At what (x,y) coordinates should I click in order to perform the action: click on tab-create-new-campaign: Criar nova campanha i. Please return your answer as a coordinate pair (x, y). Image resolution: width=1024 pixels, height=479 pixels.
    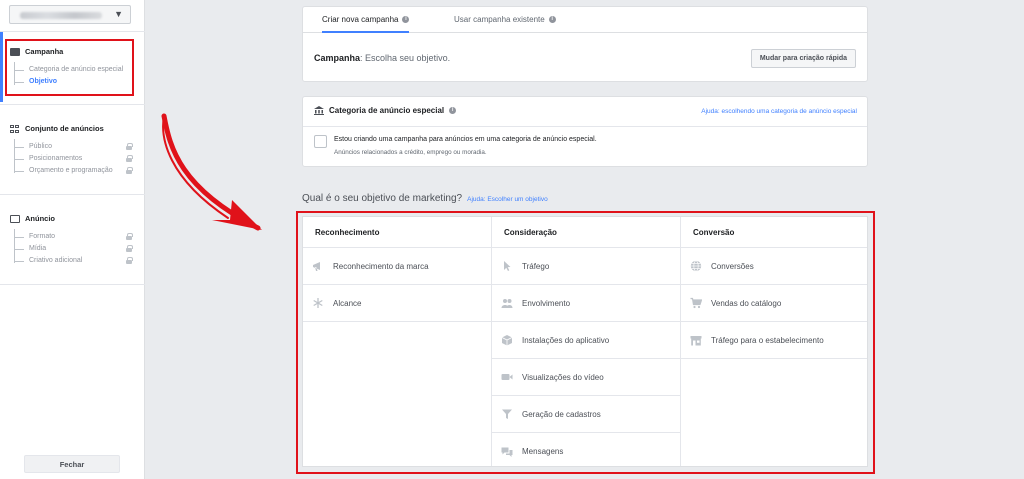
    Looking at the image, I should click on (366, 20).